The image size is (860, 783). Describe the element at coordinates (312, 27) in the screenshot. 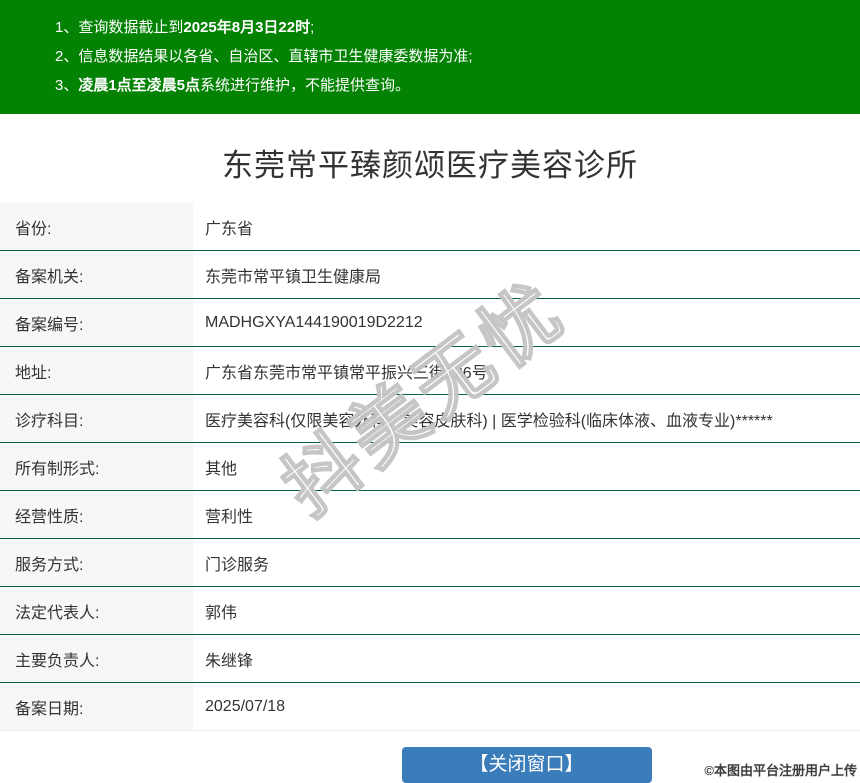

I see `notice-text: ;` at that location.